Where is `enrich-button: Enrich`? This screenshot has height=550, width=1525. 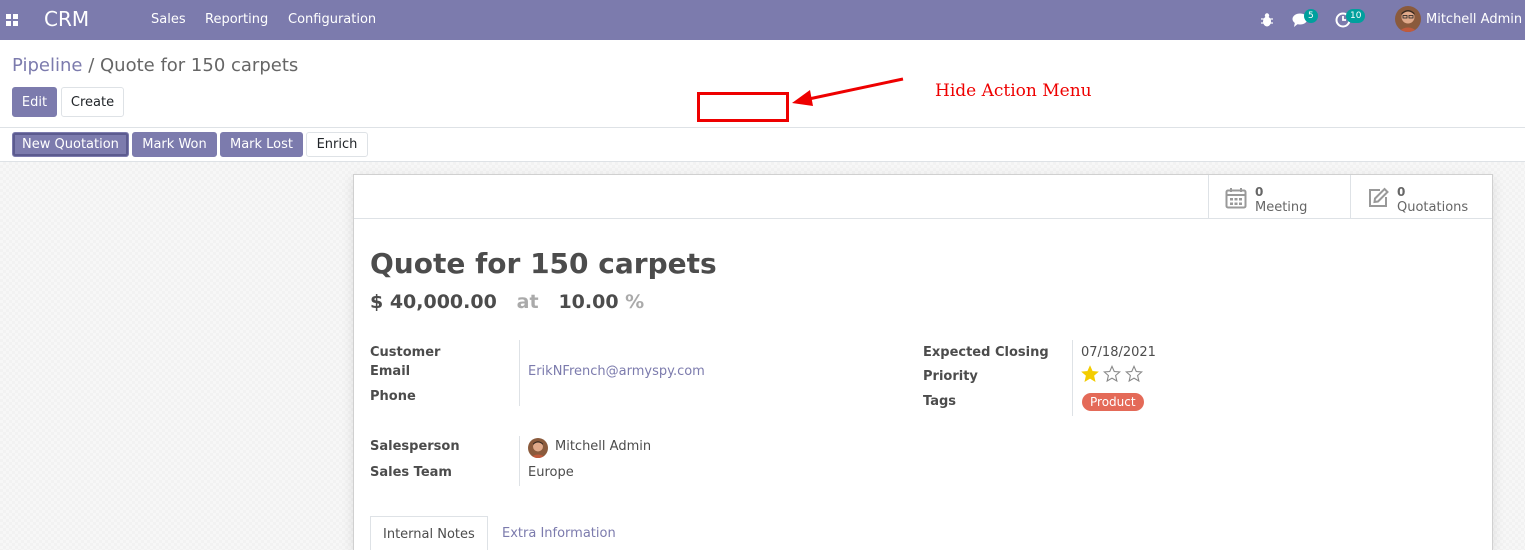 enrich-button: Enrich is located at coordinates (337, 144).